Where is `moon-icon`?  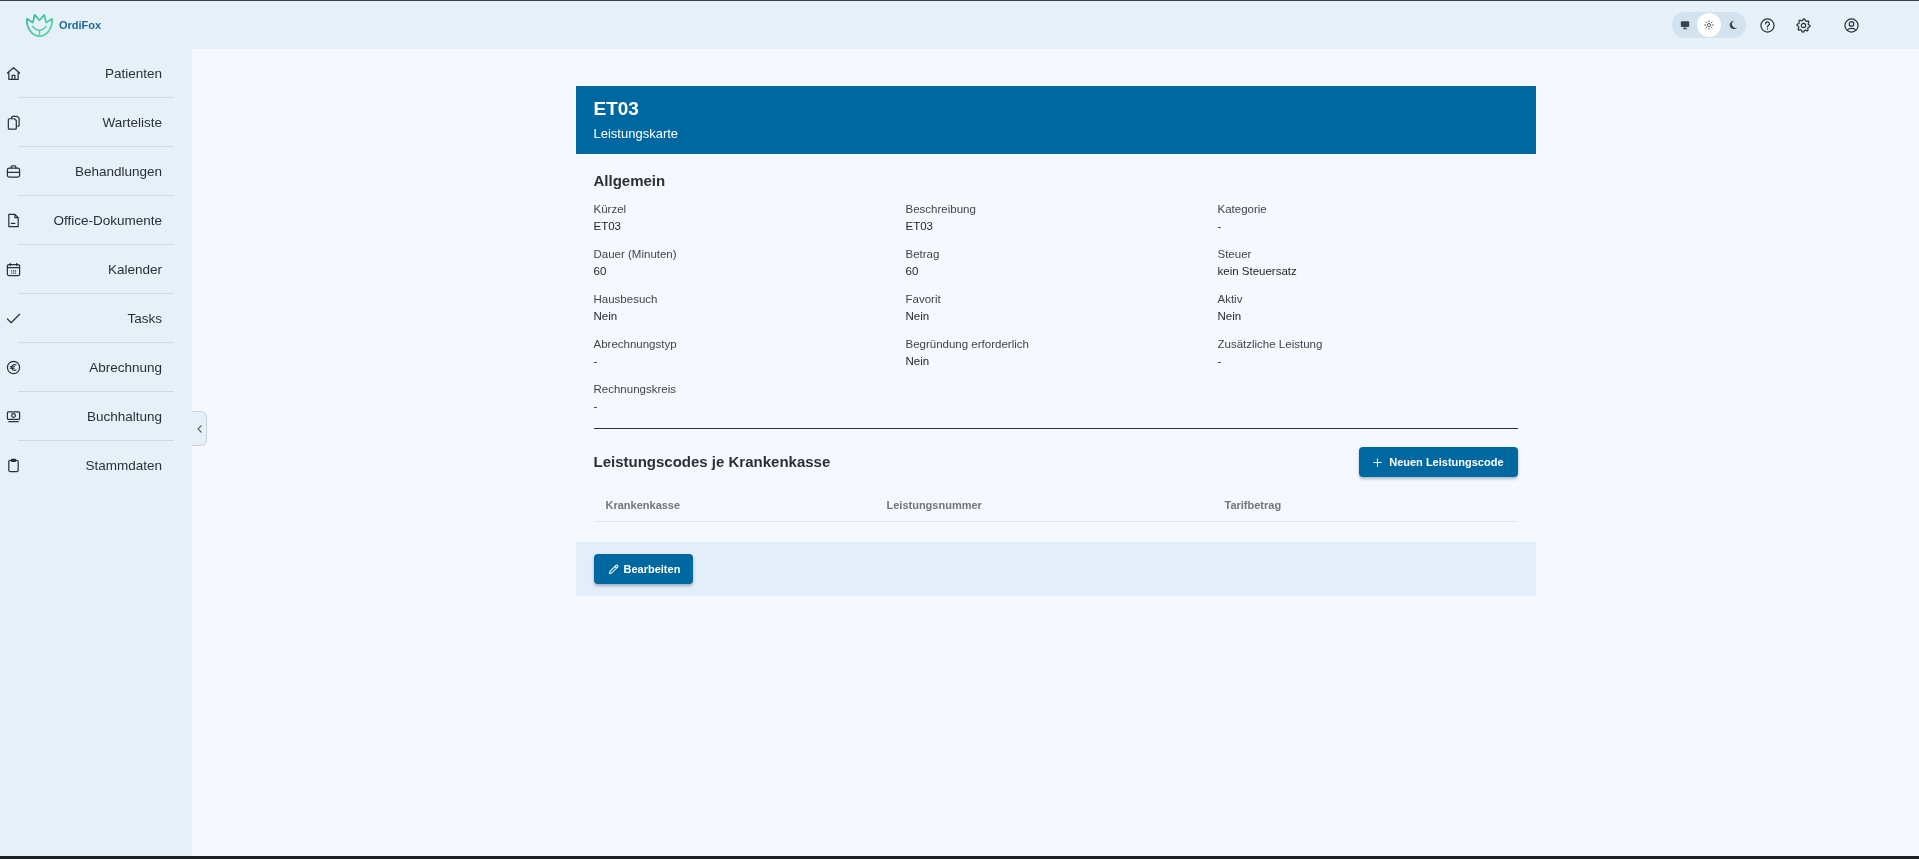 moon-icon is located at coordinates (1733, 25).